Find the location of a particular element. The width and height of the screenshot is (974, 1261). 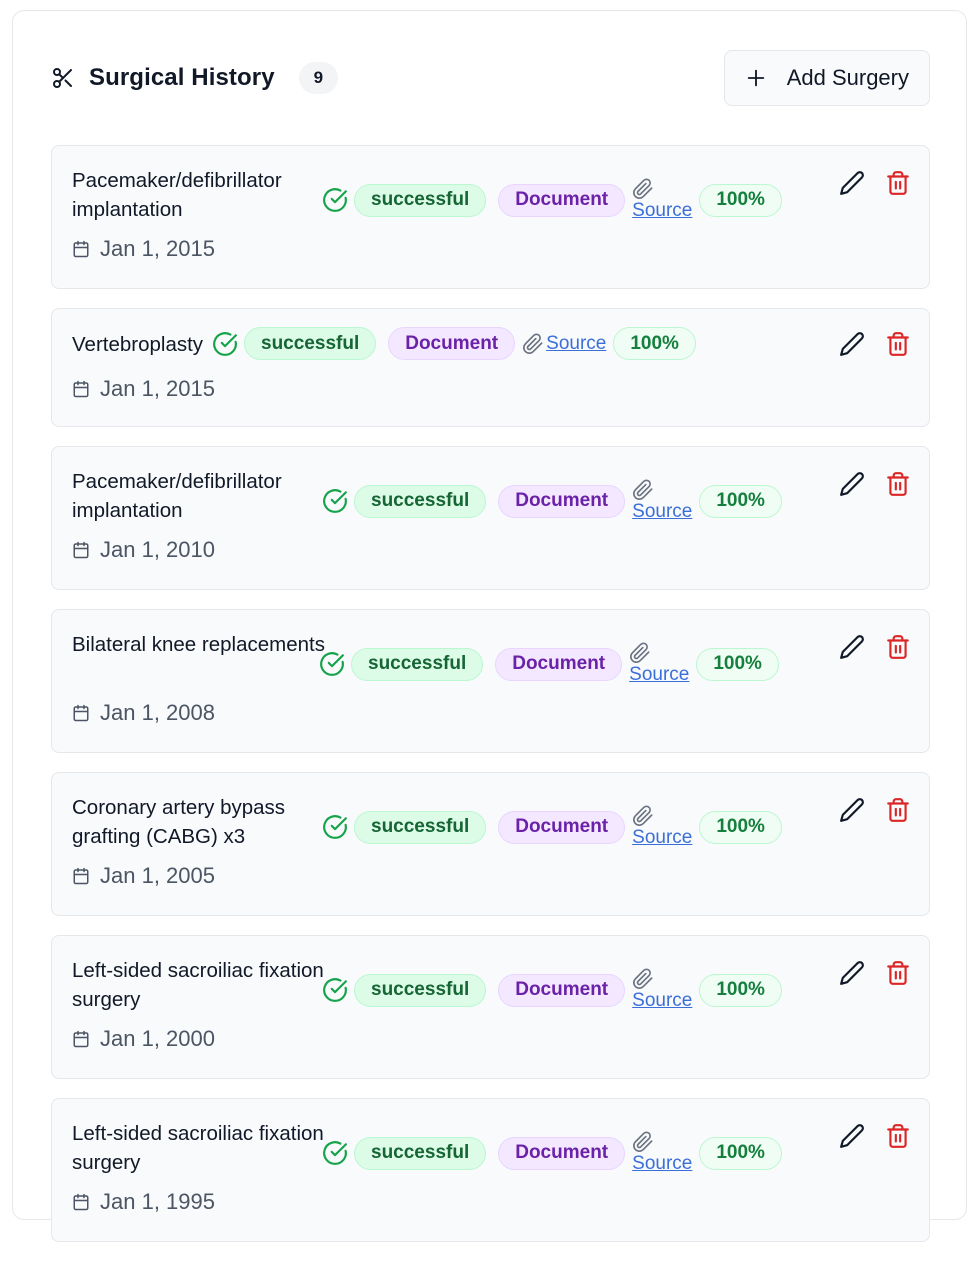

surgery-date: Jan 1, 2010 is located at coordinates (143, 550).